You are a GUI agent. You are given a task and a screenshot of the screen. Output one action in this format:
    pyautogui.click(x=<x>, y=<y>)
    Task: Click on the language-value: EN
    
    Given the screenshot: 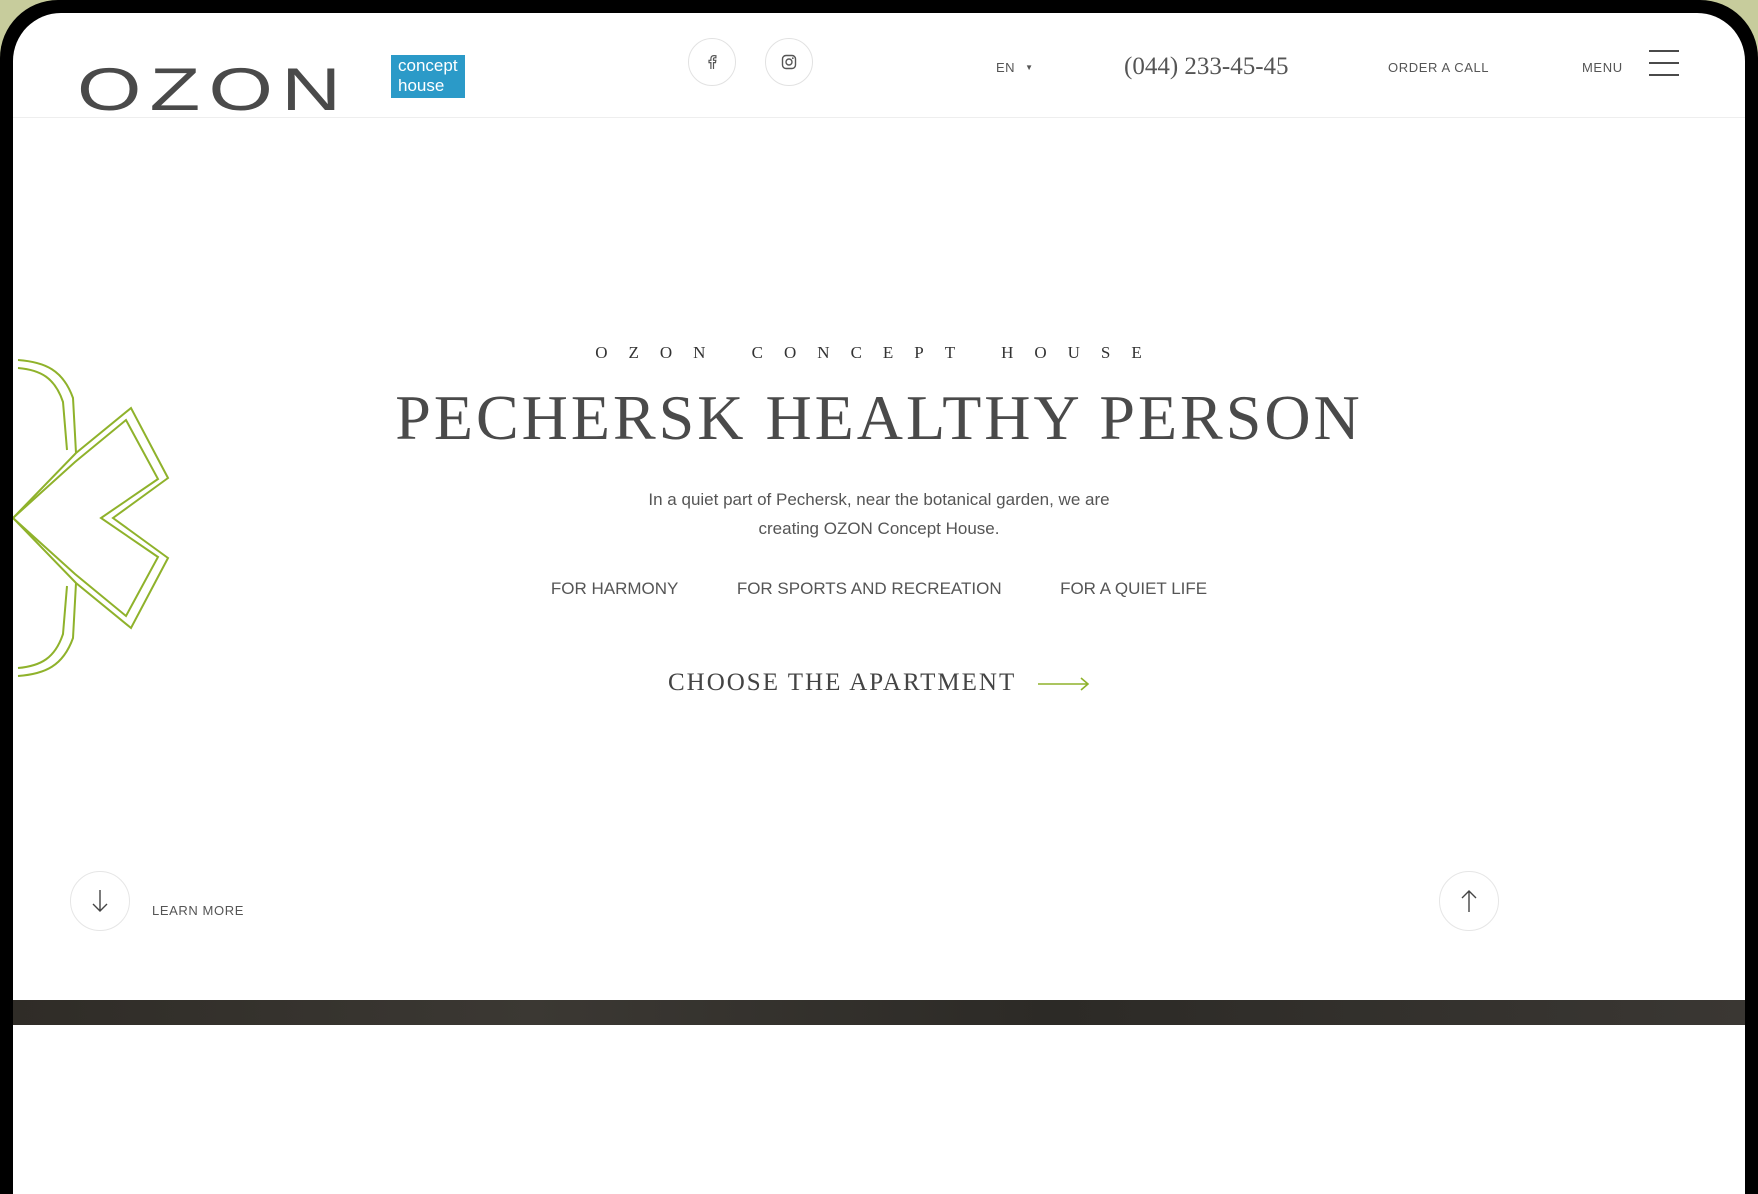 What is the action you would take?
    pyautogui.click(x=1006, y=67)
    